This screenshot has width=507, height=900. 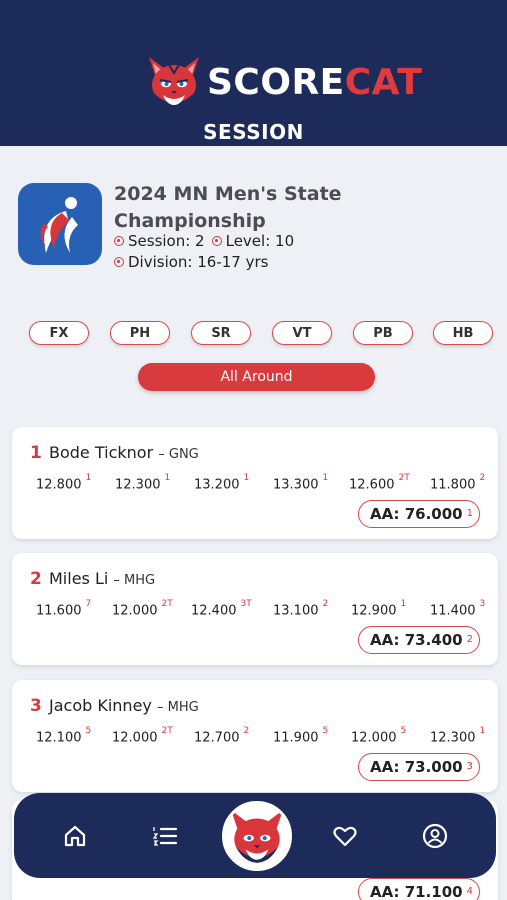 What do you see at coordinates (140, 333) in the screenshot?
I see `event-button-ph: PH` at bounding box center [140, 333].